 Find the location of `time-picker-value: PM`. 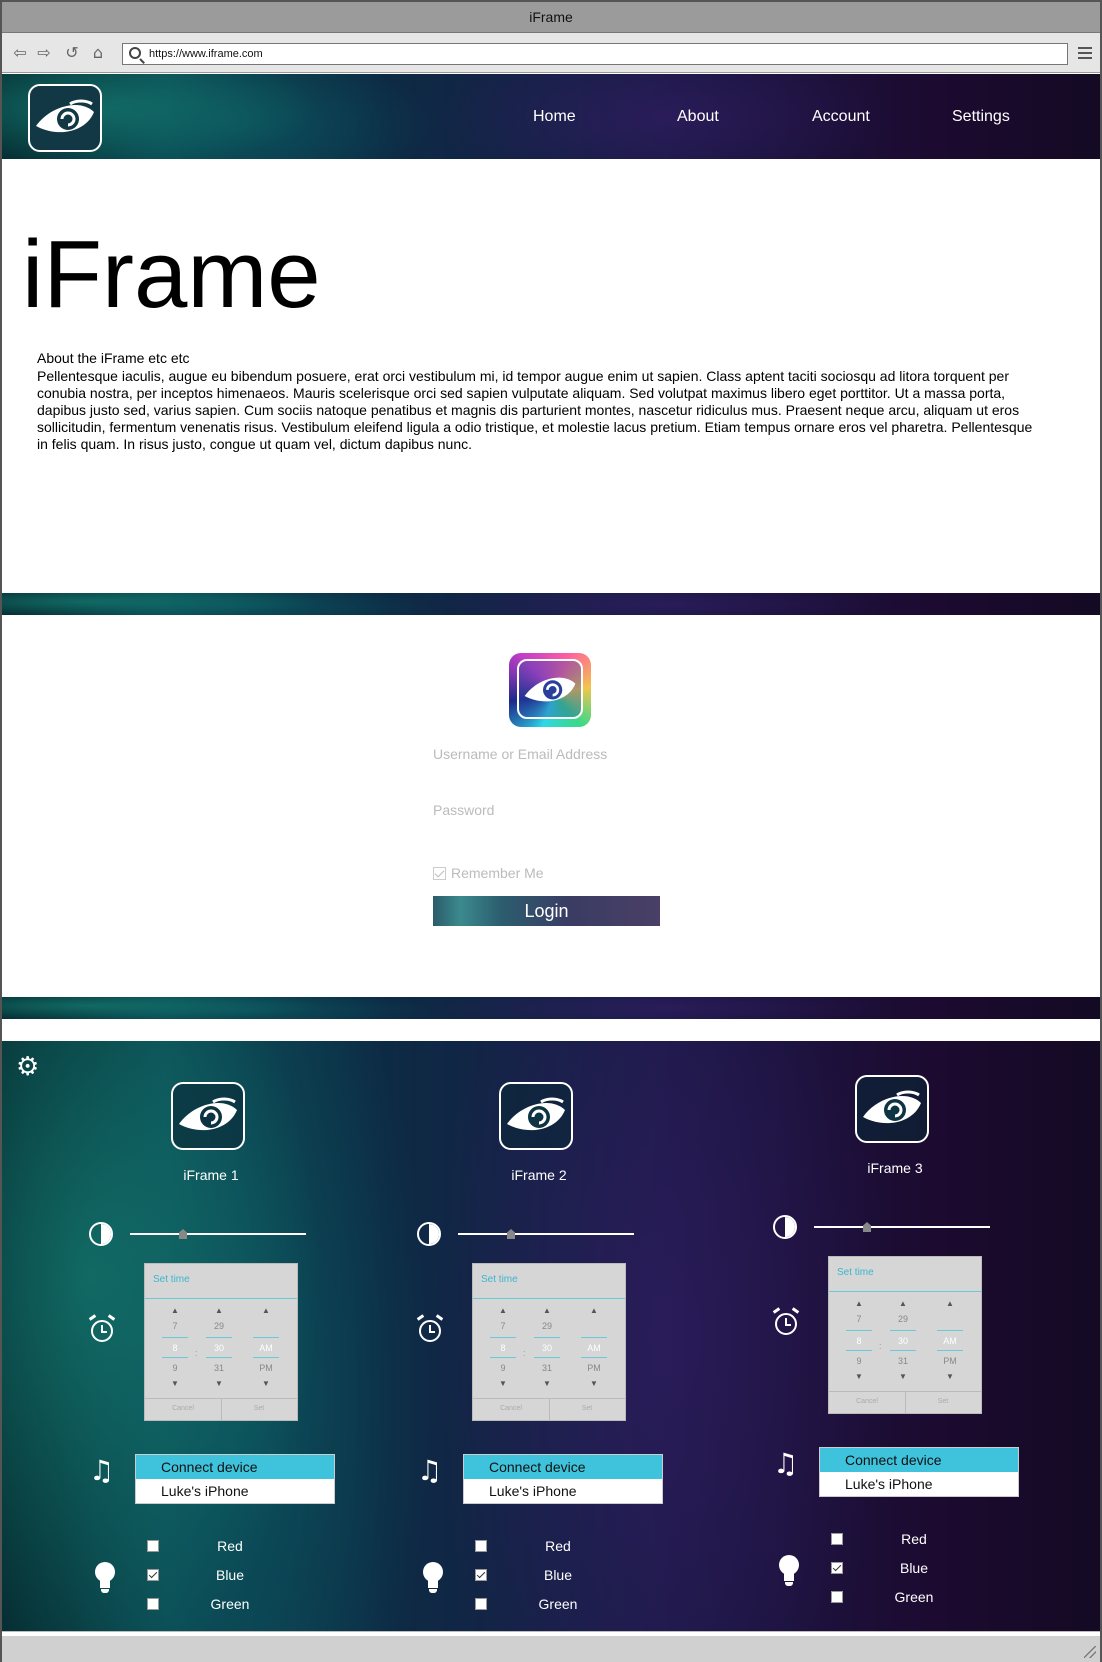

time-picker-value: PM is located at coordinates (950, 1361).